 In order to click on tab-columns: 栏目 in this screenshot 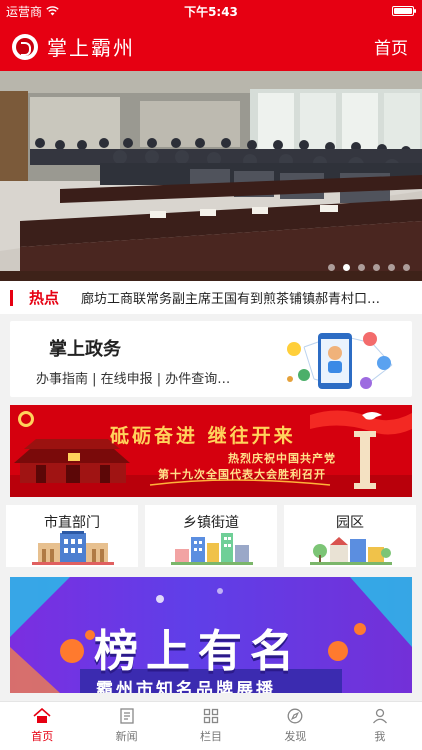, I will do `click(211, 726)`.